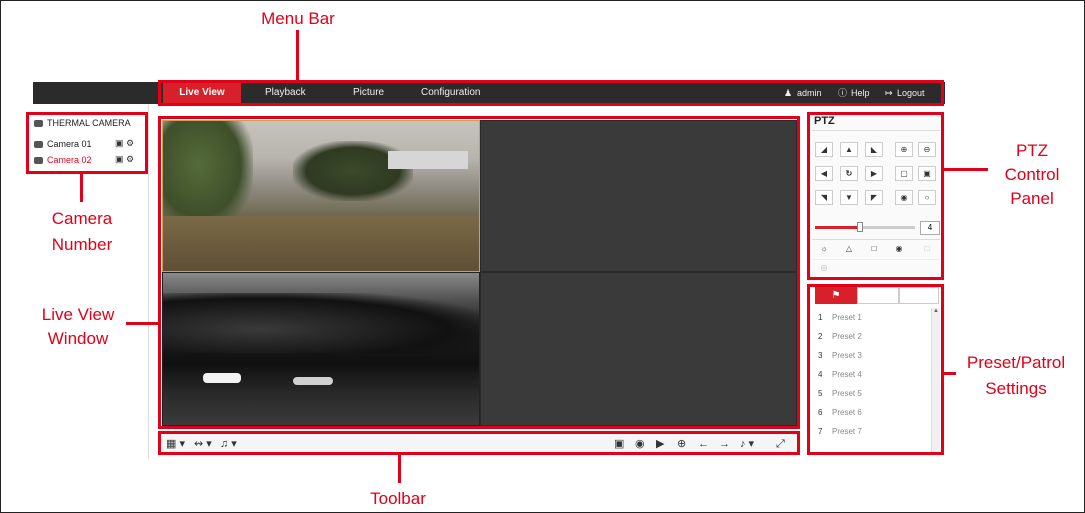  What do you see at coordinates (875, 196) in the screenshot?
I see `ptz-highlight` at bounding box center [875, 196].